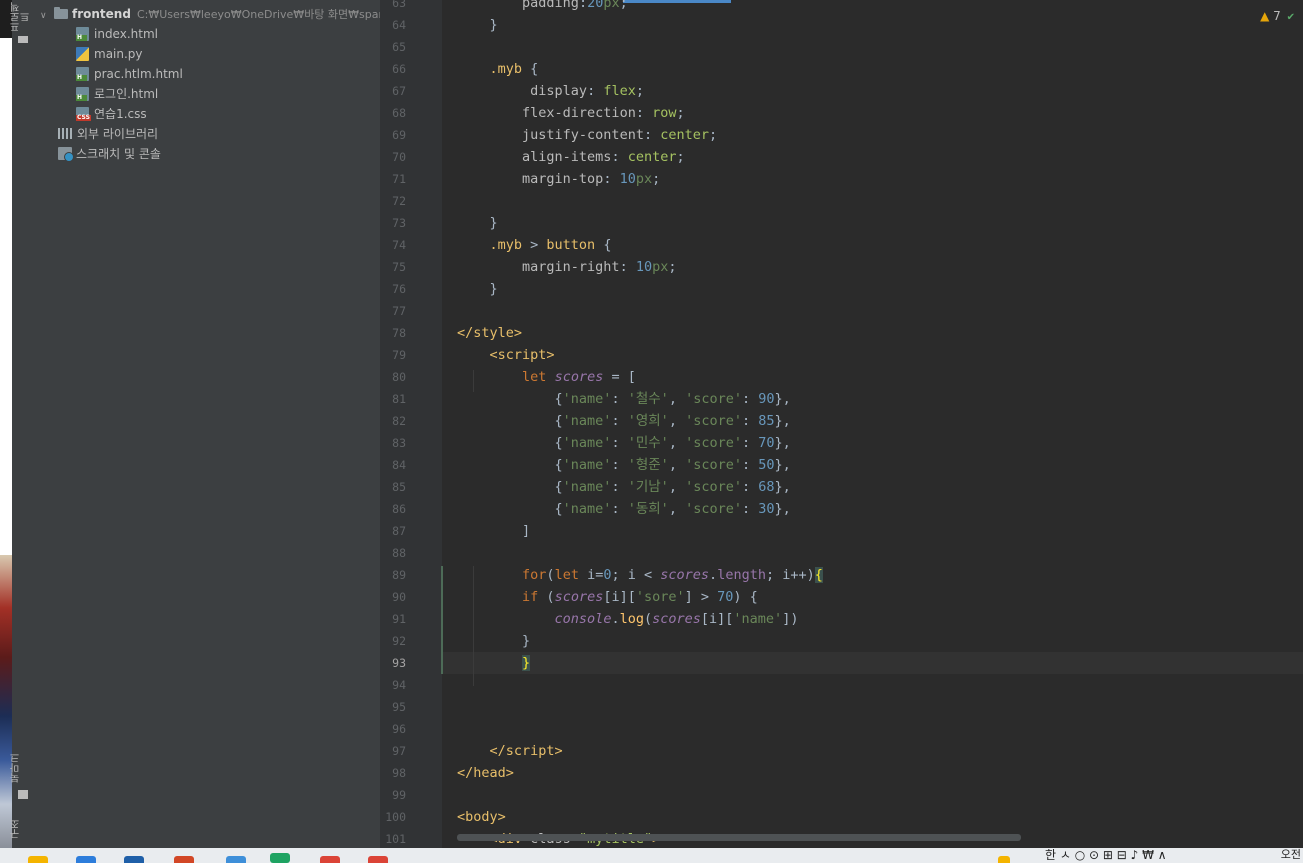  What do you see at coordinates (399, 223) in the screenshot?
I see `line-number: 73` at bounding box center [399, 223].